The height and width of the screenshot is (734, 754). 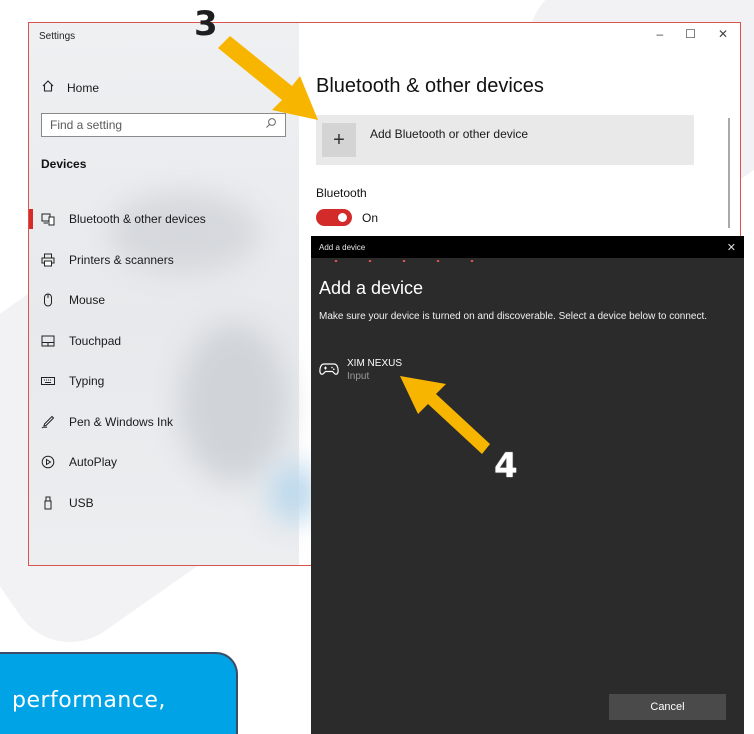 I want to click on nav-item-typing: Typing, so click(x=164, y=381).